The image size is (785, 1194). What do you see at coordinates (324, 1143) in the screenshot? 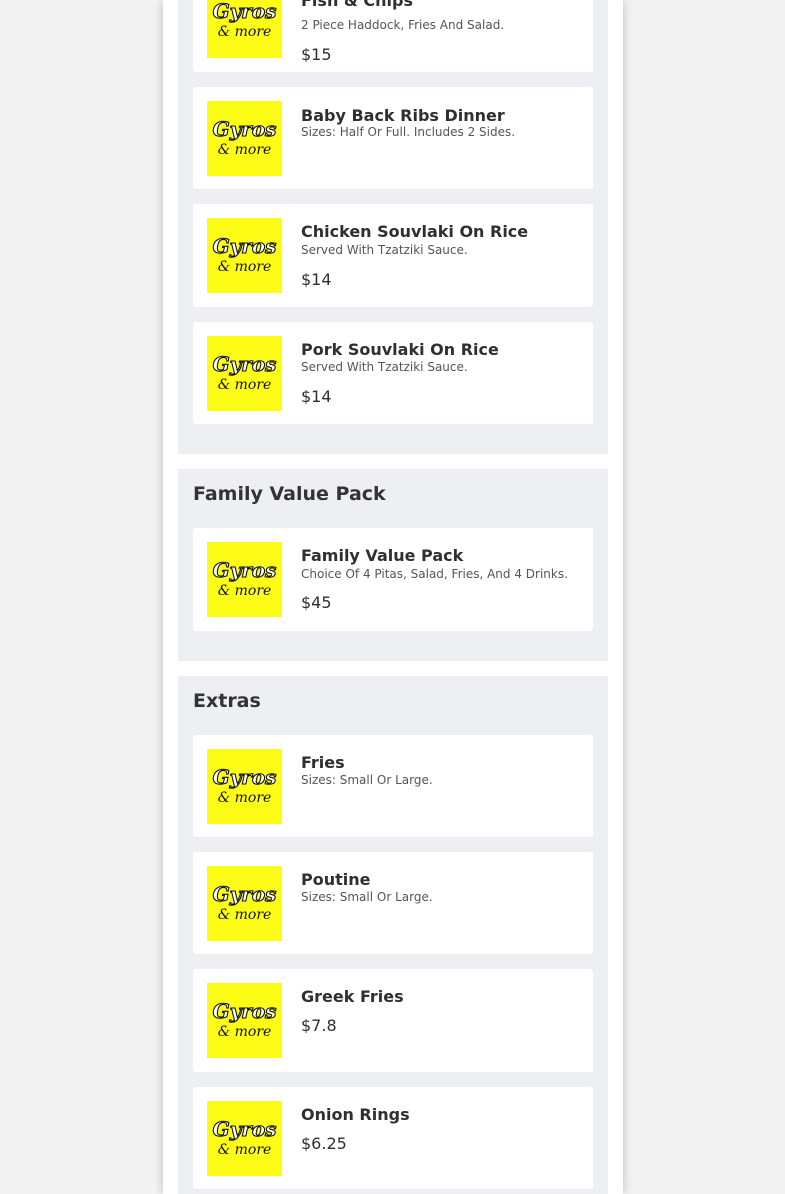
I see `item-price: $6.25` at bounding box center [324, 1143].